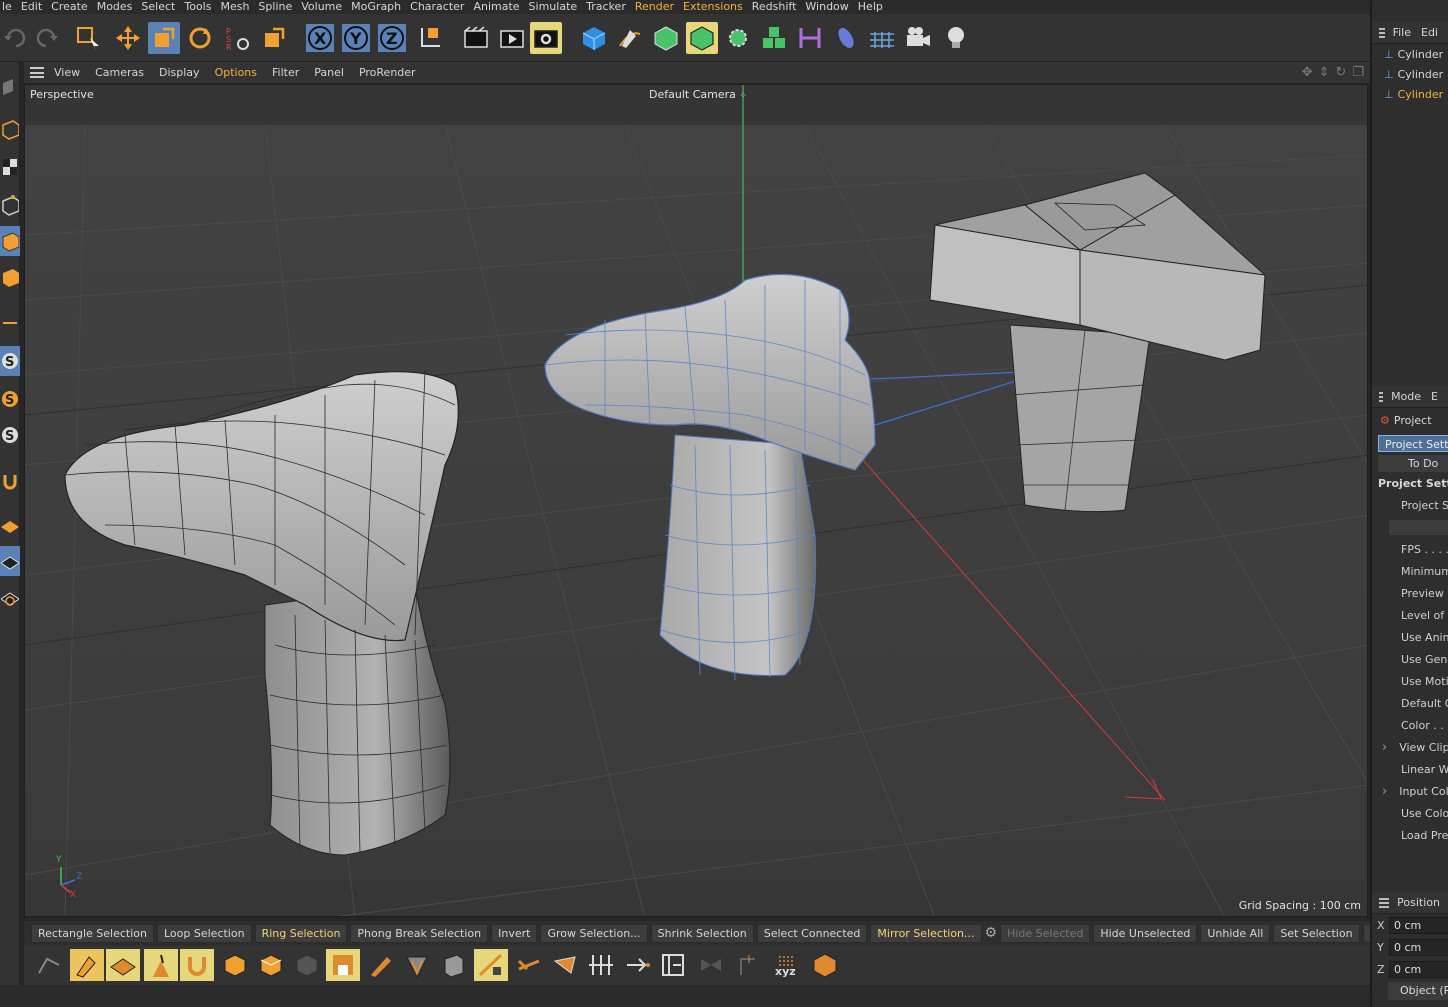 The image size is (1448, 1007). I want to click on viewport-menu-prorender: ProRender, so click(387, 72).